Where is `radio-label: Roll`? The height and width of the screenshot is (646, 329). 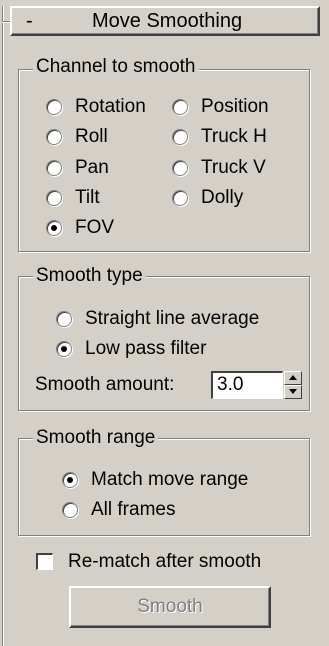 radio-label: Roll is located at coordinates (91, 136).